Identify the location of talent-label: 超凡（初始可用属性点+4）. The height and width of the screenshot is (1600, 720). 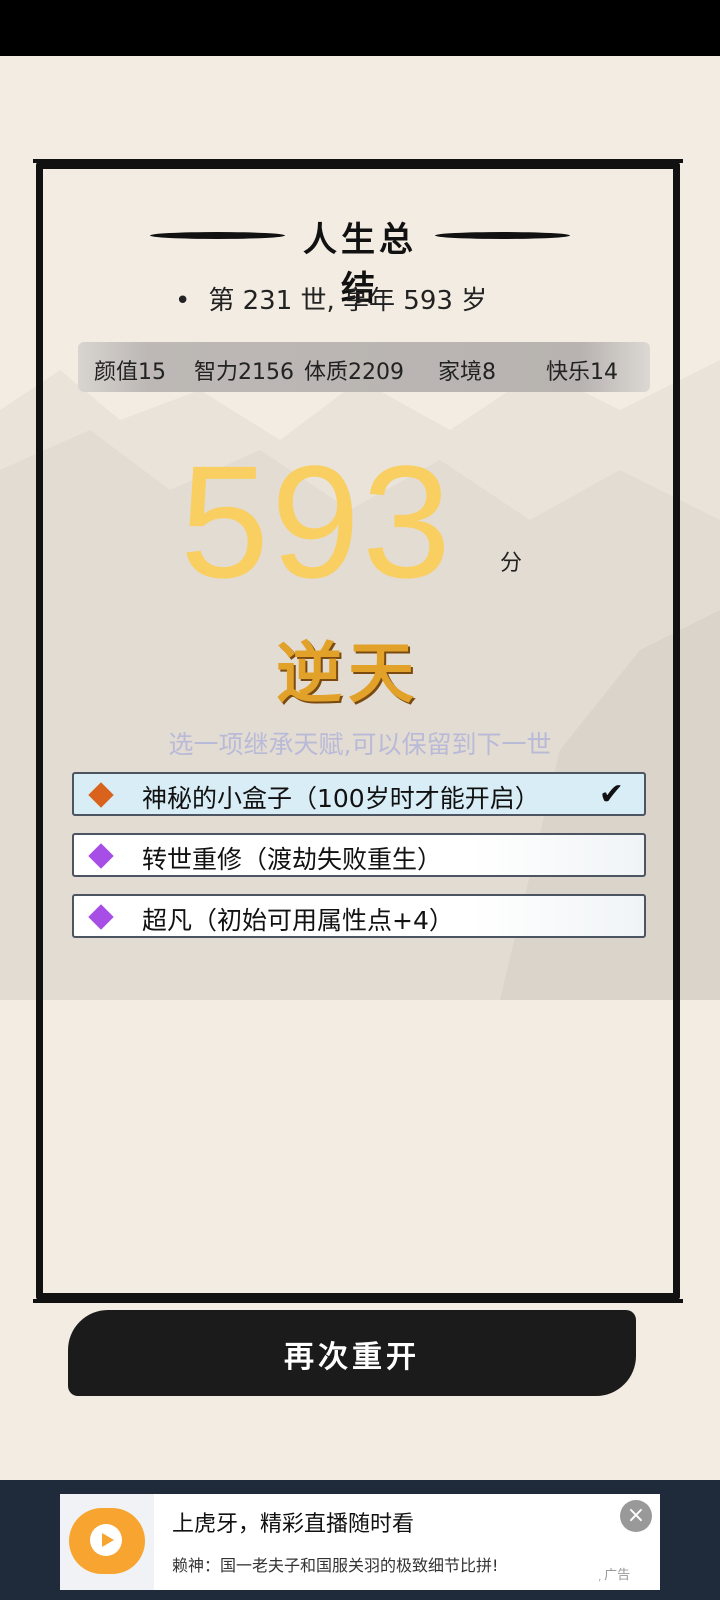
(298, 920).